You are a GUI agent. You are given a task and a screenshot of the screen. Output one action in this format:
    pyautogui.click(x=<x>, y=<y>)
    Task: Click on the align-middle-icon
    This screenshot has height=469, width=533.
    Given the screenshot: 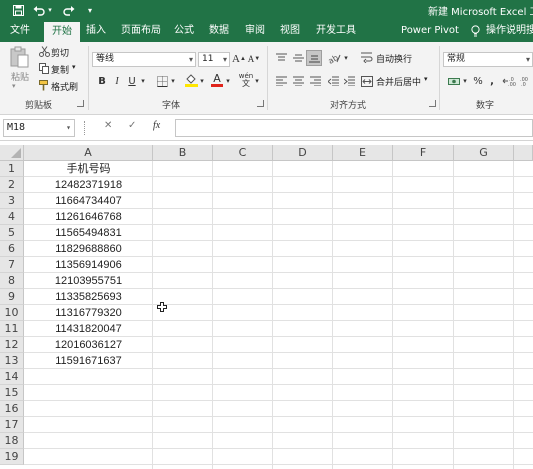 What is the action you would take?
    pyautogui.click(x=298, y=58)
    